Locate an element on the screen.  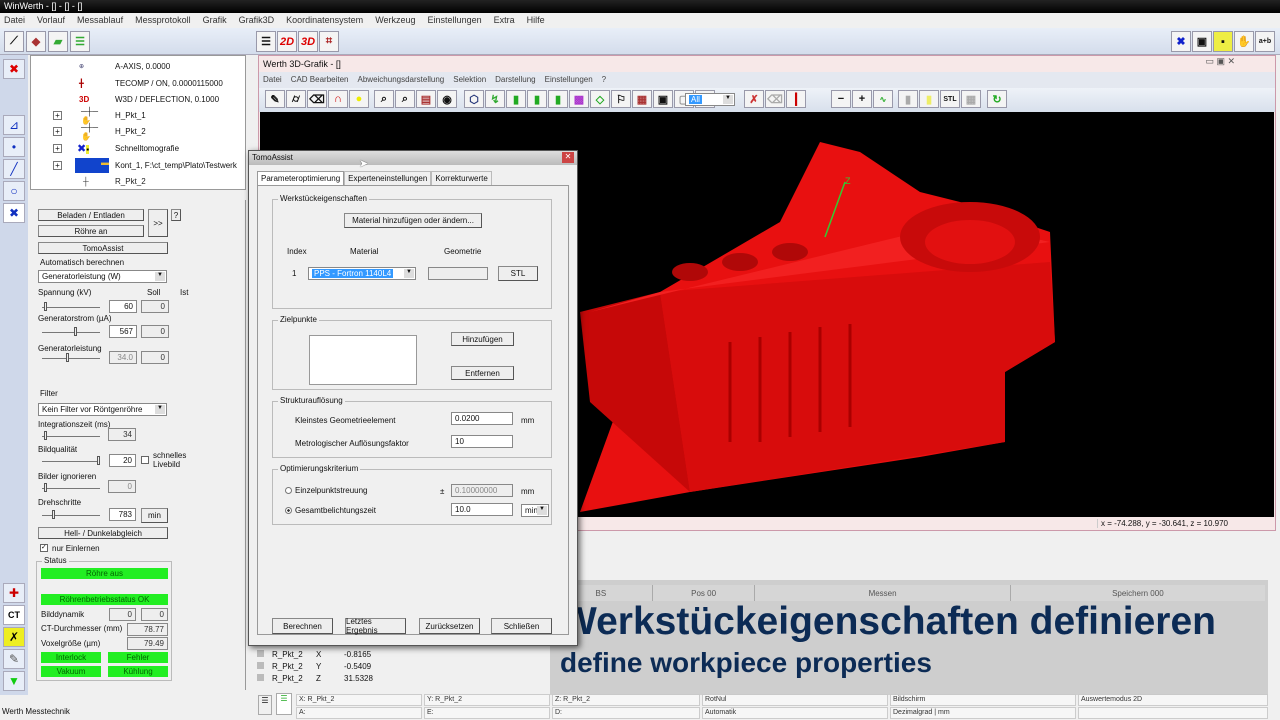
measure-button: Messen is located at coordinates (883, 593).